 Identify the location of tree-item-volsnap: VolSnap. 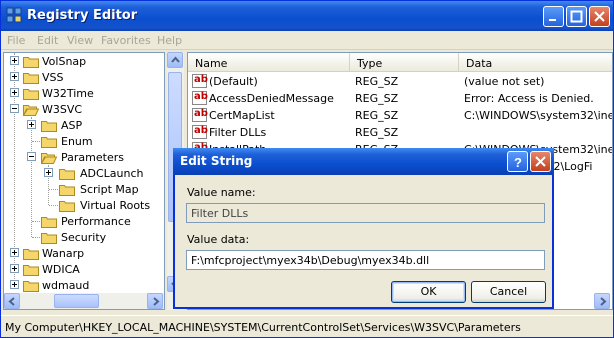
(84, 61).